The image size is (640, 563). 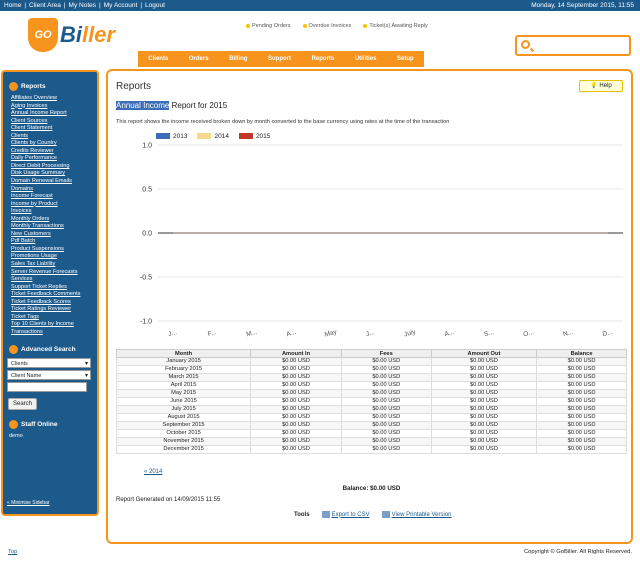 I want to click on nav-orders: Orders, so click(x=199, y=59).